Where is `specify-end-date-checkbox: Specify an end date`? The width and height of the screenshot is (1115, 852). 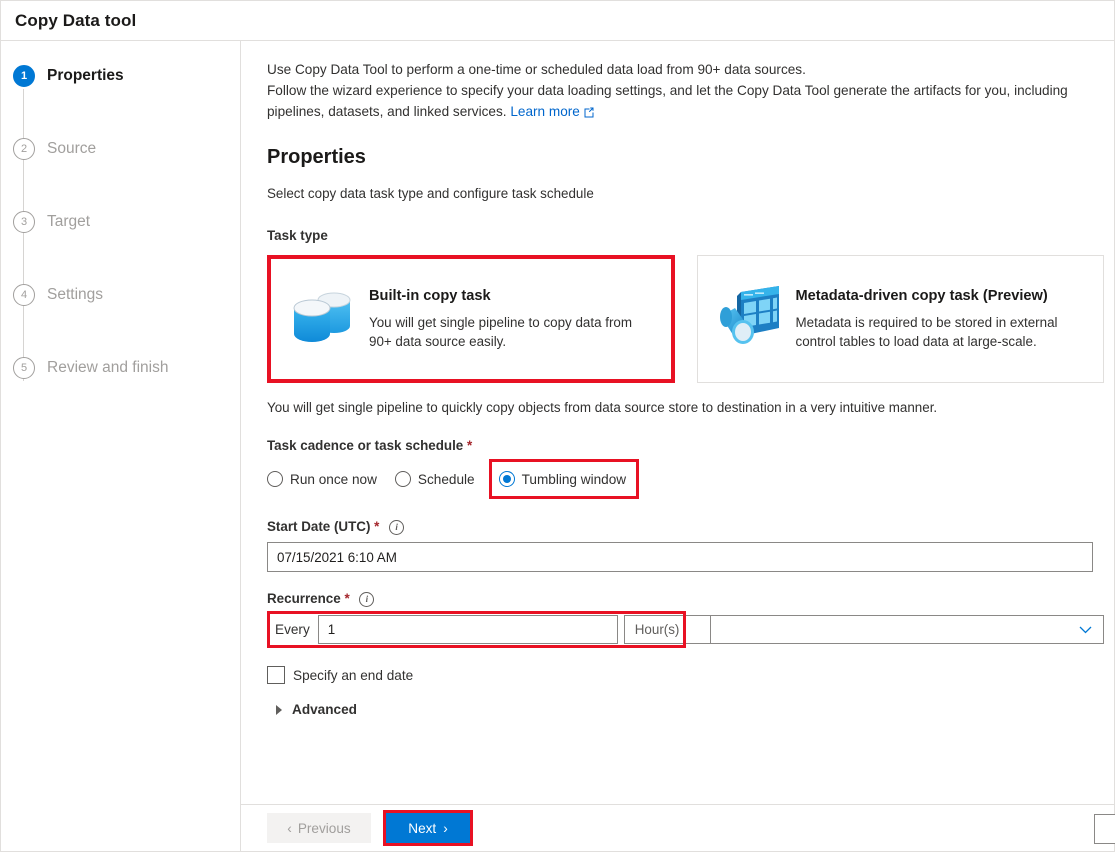
specify-end-date-checkbox: Specify an end date is located at coordinates (685, 675).